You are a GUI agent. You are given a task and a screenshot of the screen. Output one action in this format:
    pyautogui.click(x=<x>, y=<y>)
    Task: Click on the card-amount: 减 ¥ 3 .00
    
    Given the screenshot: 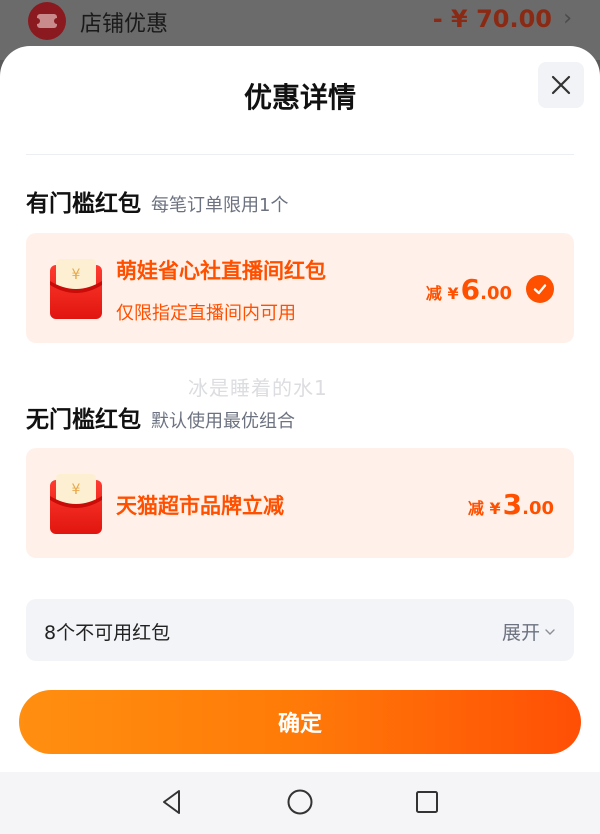 What is the action you would take?
    pyautogui.click(x=511, y=504)
    